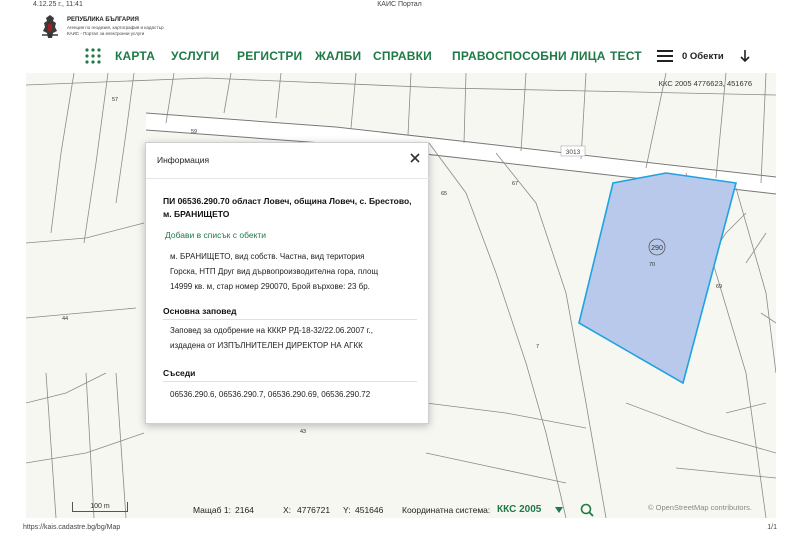 The width and height of the screenshot is (799, 533). Describe the element at coordinates (515, 184) in the screenshot. I see `parcel-number: 67` at that location.